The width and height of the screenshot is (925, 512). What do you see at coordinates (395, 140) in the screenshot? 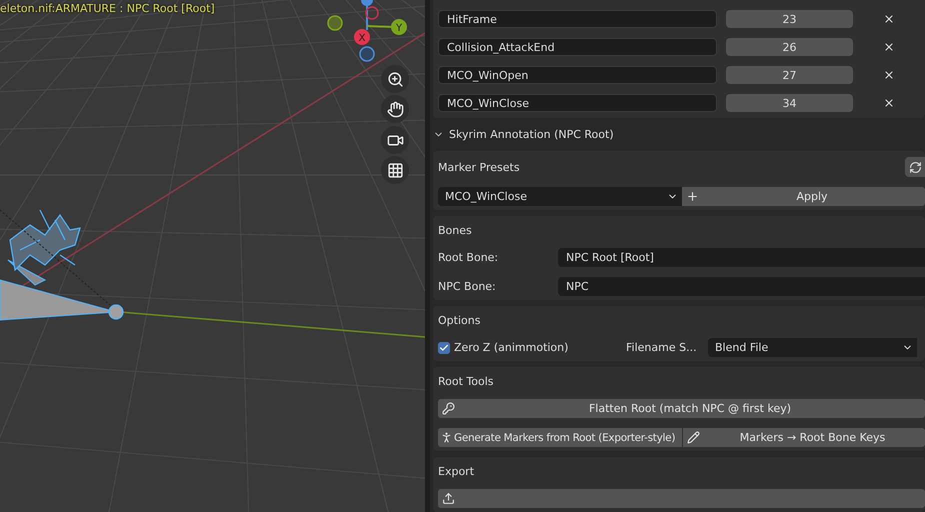
I see `camera-icon` at bounding box center [395, 140].